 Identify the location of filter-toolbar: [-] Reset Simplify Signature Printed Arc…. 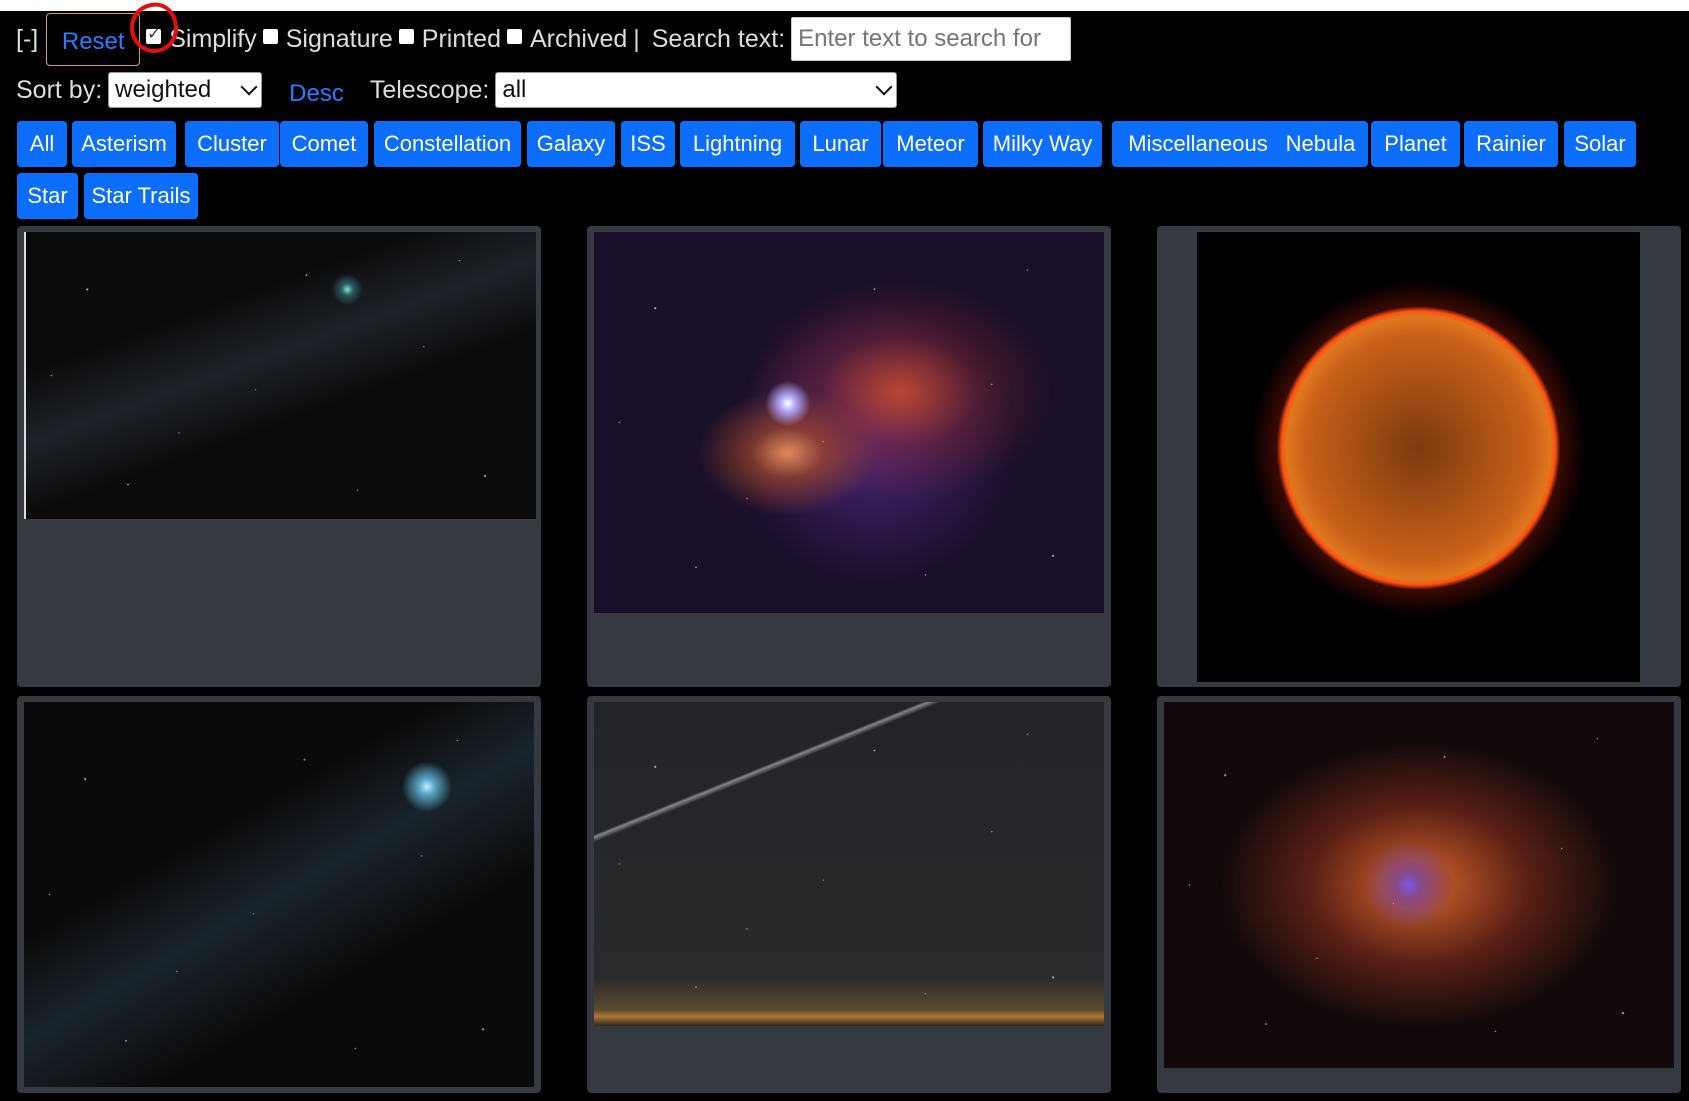
(544, 39).